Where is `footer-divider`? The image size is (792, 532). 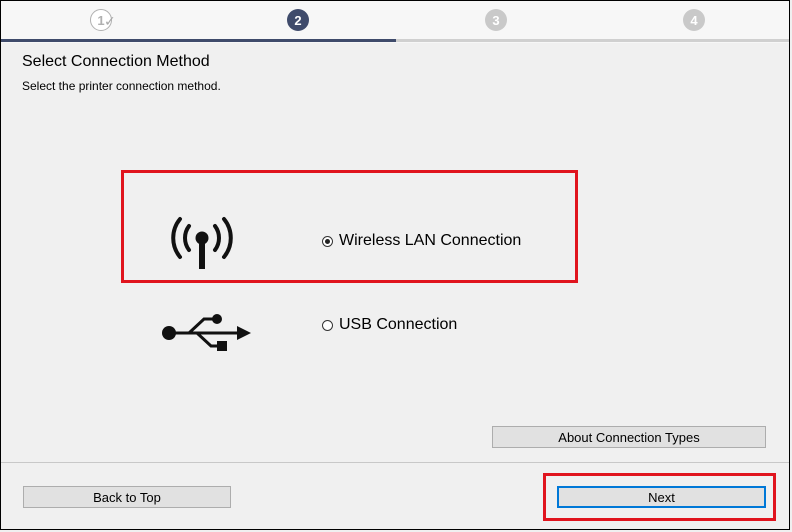
footer-divider is located at coordinates (395, 462).